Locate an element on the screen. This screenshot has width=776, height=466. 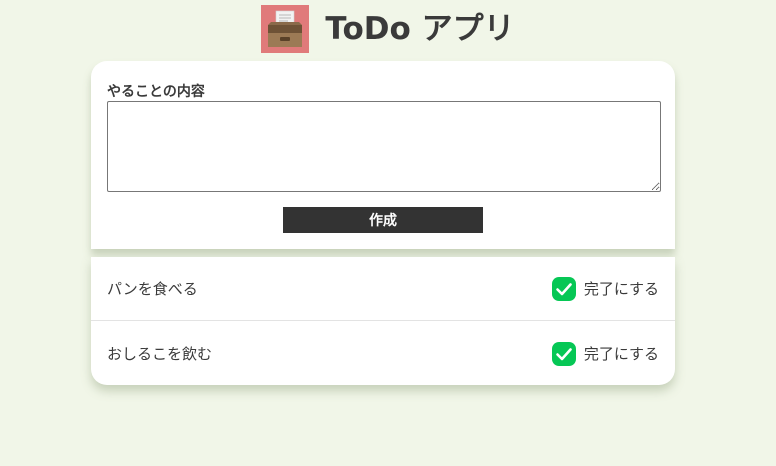
todo-item: パンを食べる 完了にする is located at coordinates (383, 289).